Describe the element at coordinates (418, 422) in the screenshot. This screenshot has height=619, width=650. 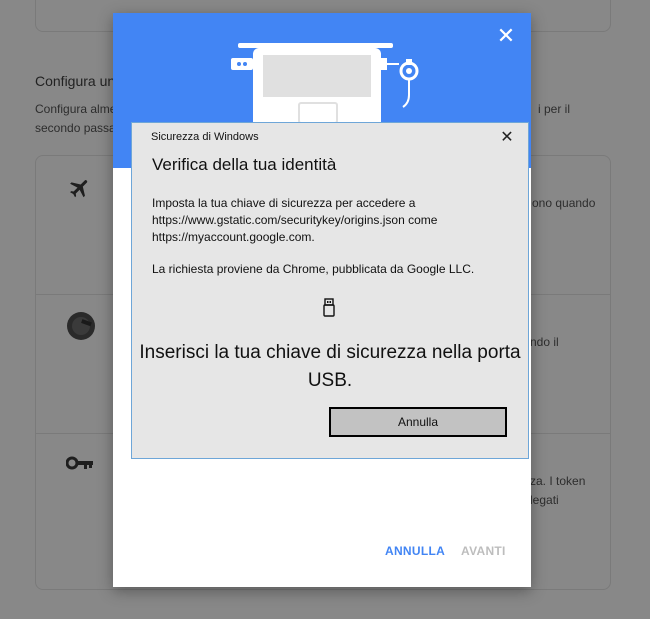
I see `cancel-button: Annulla` at that location.